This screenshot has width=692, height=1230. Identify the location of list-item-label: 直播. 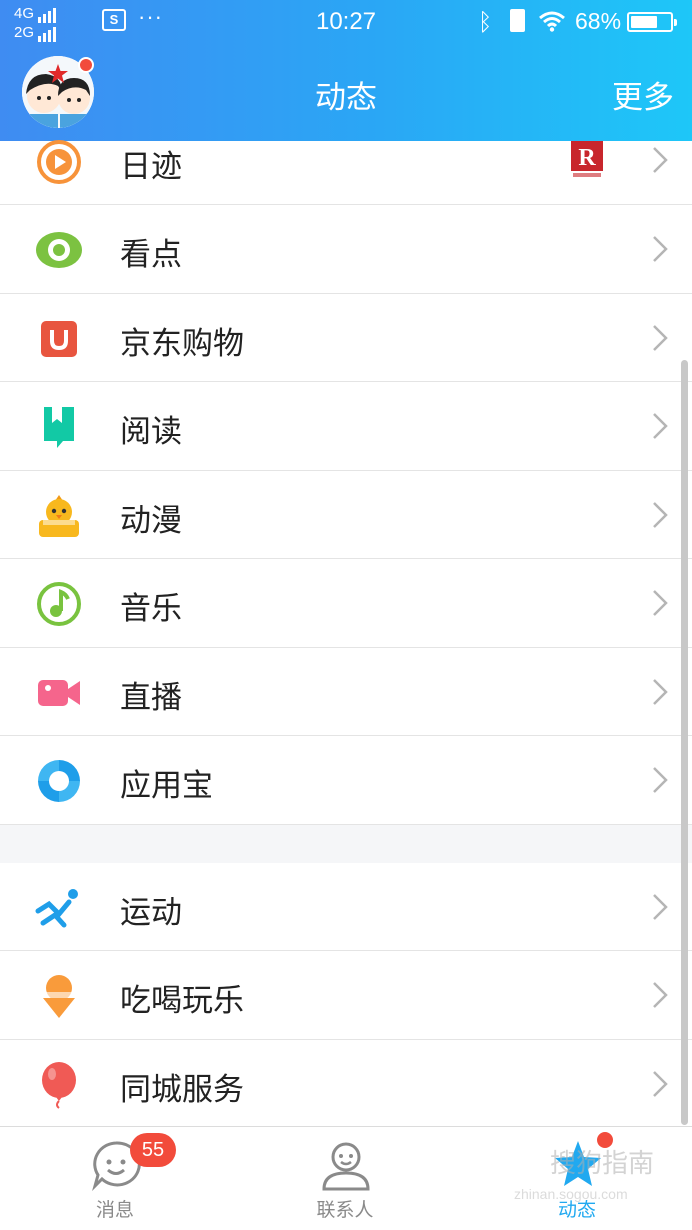
(151, 697).